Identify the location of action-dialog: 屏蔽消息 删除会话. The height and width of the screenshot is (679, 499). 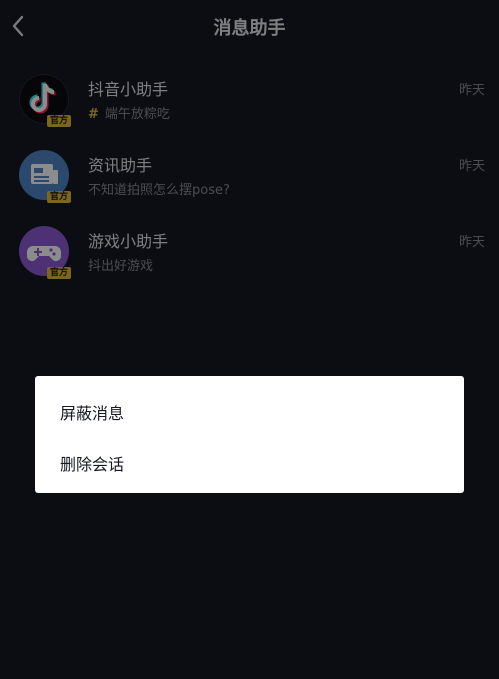
(249, 434).